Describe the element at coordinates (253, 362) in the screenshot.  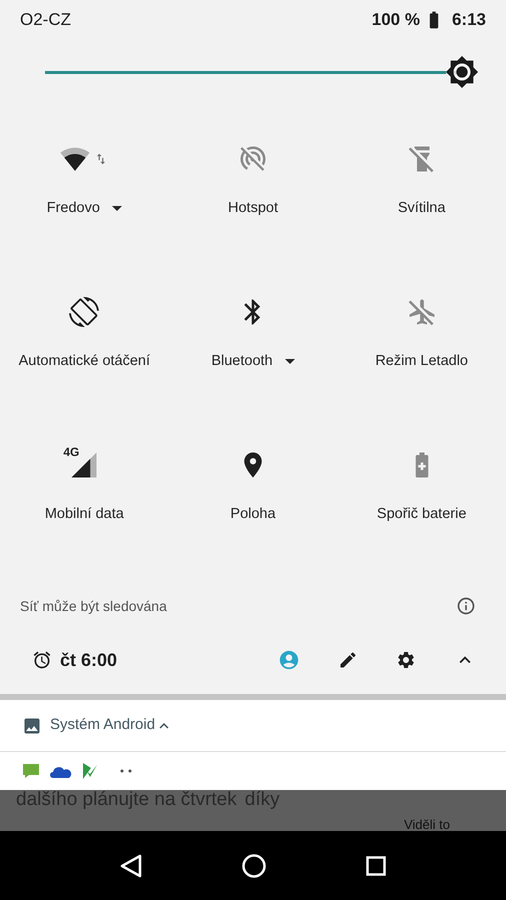
I see `tile-label: Bluetooth` at that location.